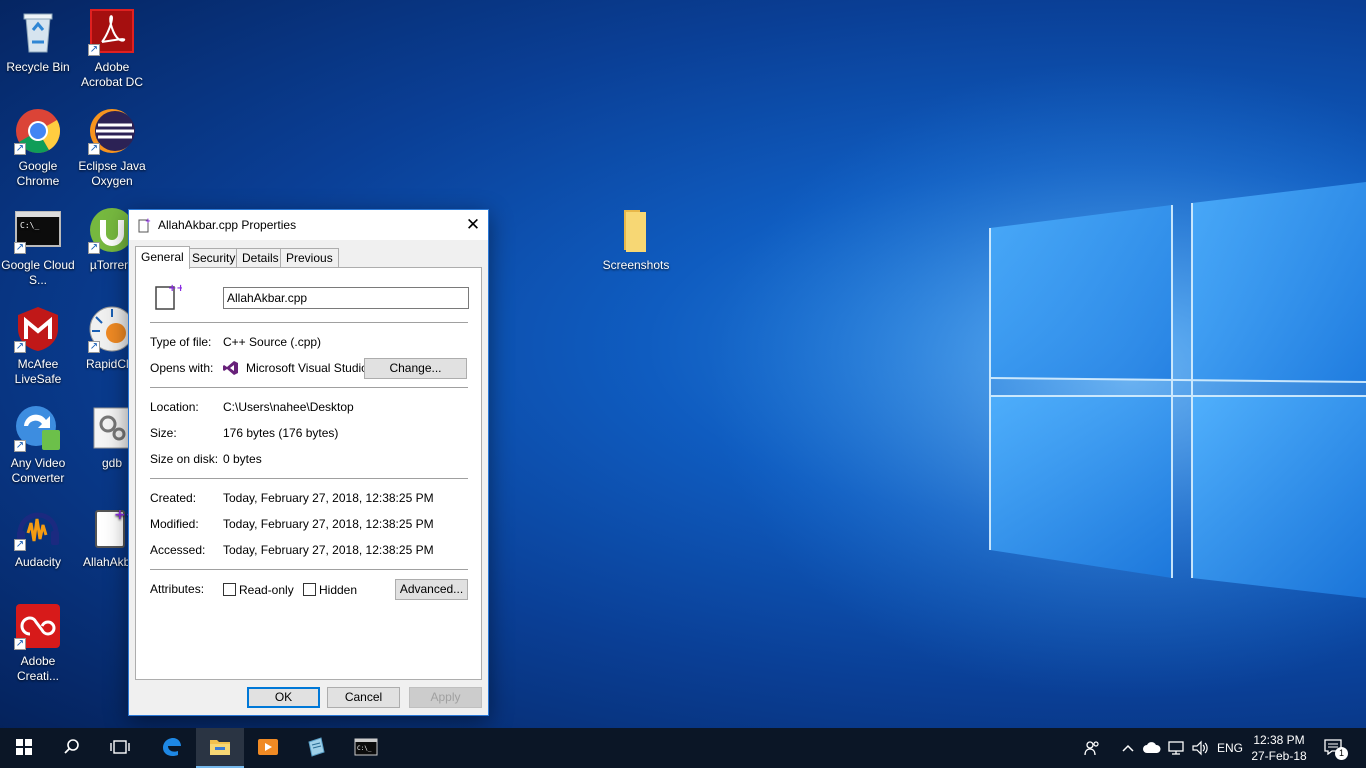 Image resolution: width=1366 pixels, height=768 pixels. I want to click on visual-studio-icon, so click(231, 368).